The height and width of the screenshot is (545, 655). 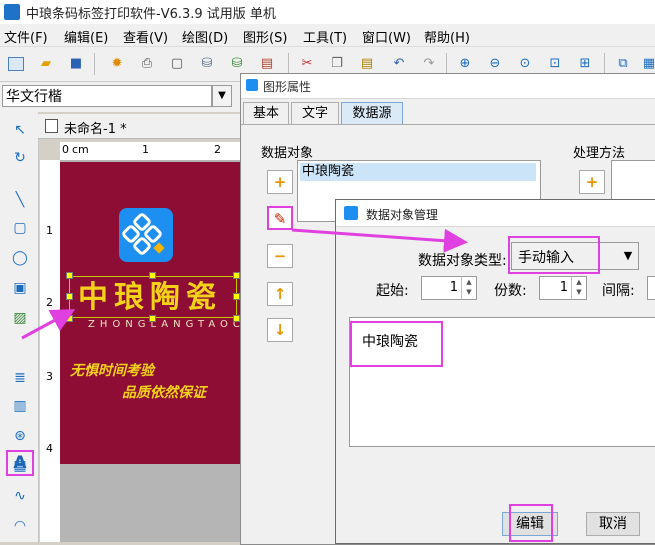 I want to click on zoom-out-icon: ⊖, so click(x=495, y=64).